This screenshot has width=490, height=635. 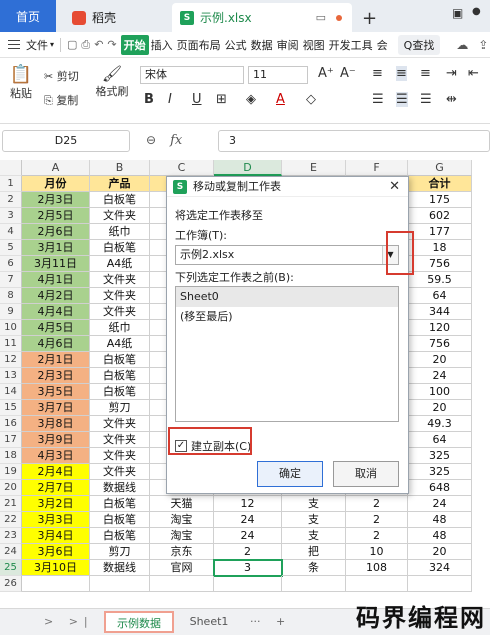 I want to click on table-header-cell: 合计, so click(x=440, y=184).